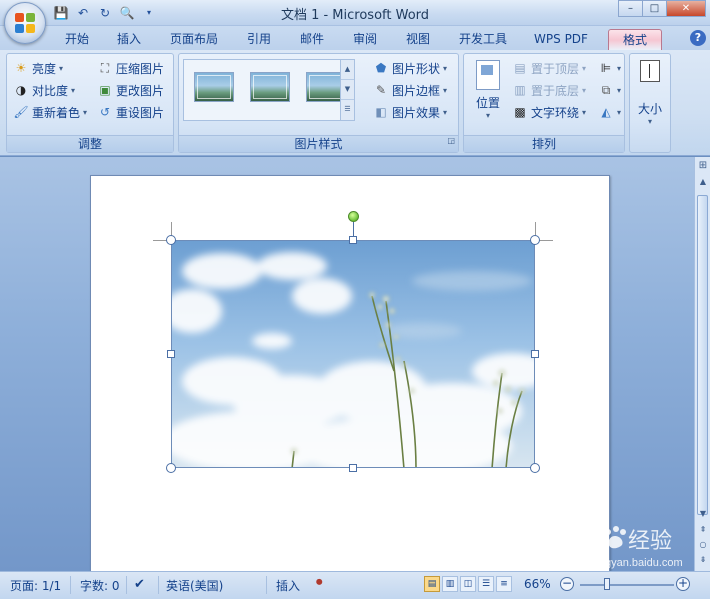  I want to click on recolor-button: 🖌 重新着色 ▾, so click(50, 112).